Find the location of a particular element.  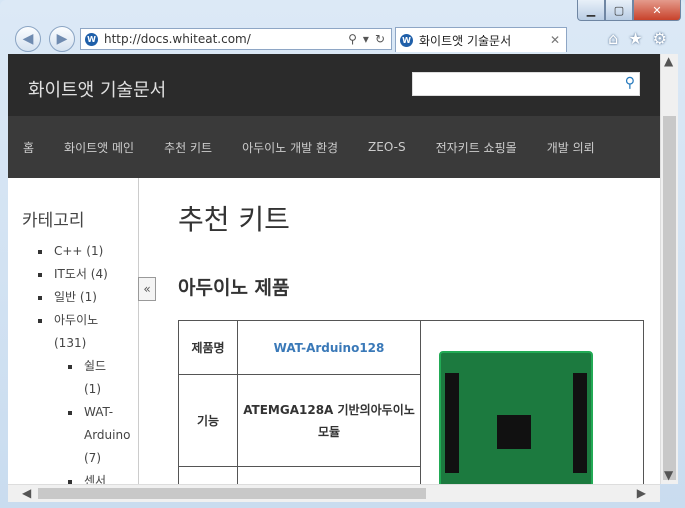

site-title: 화이트앳 기술문서 is located at coordinates (97, 89).